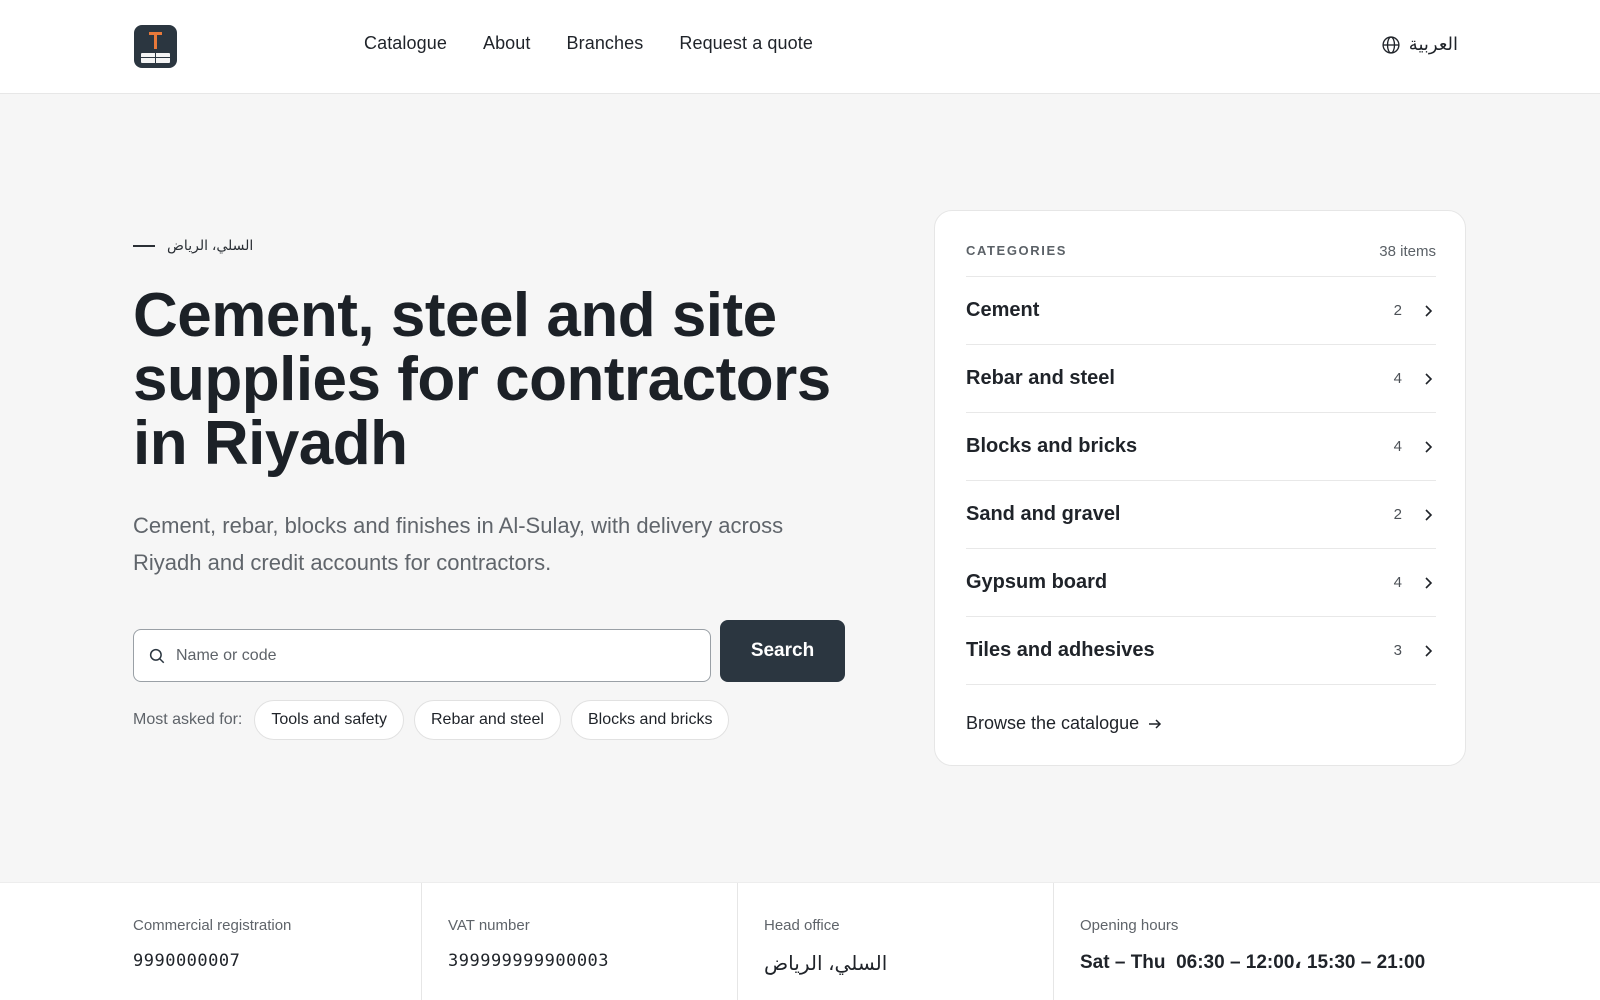 The image size is (1600, 1000). I want to click on search-input, so click(426, 655).